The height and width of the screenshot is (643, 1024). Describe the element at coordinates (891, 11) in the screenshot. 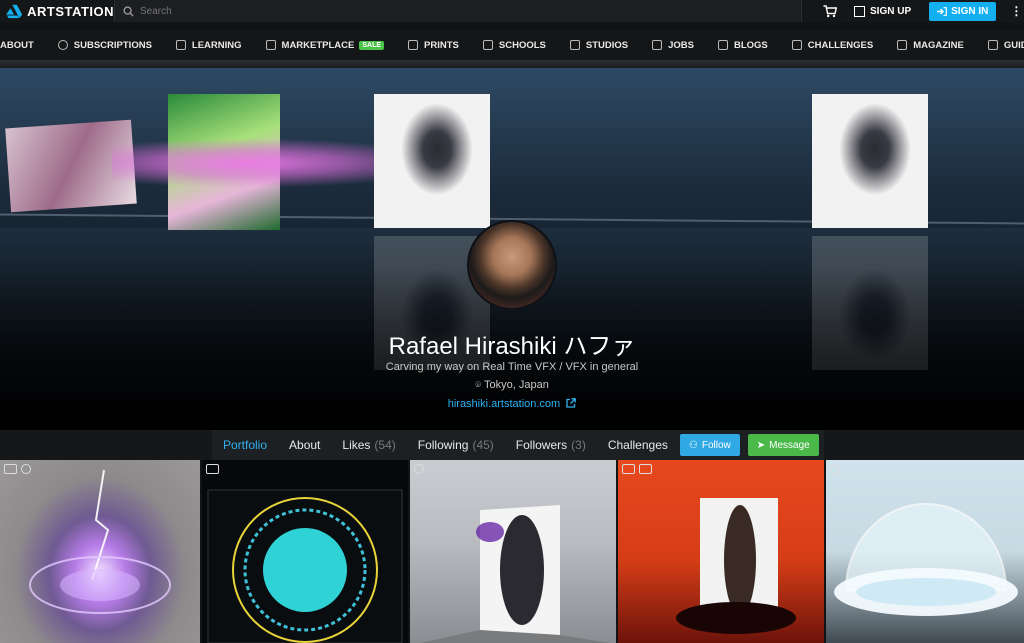

I see `sign-up-label: SIGN UP` at that location.